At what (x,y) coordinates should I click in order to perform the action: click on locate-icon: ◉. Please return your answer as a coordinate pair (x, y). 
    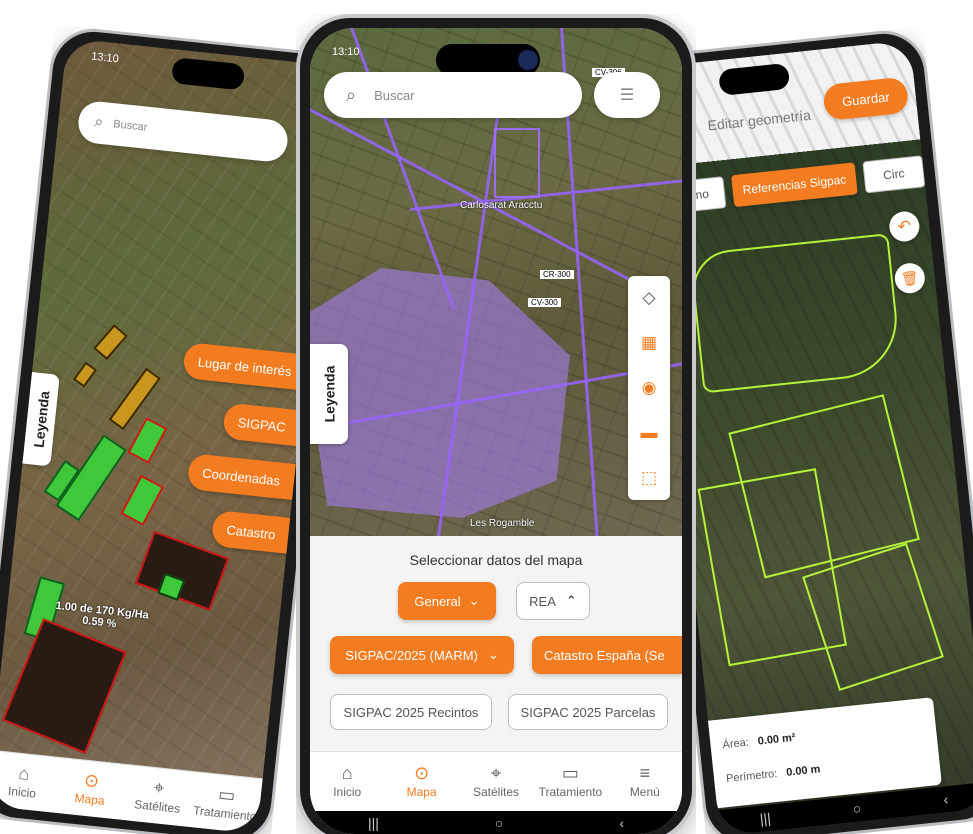
    Looking at the image, I should click on (649, 388).